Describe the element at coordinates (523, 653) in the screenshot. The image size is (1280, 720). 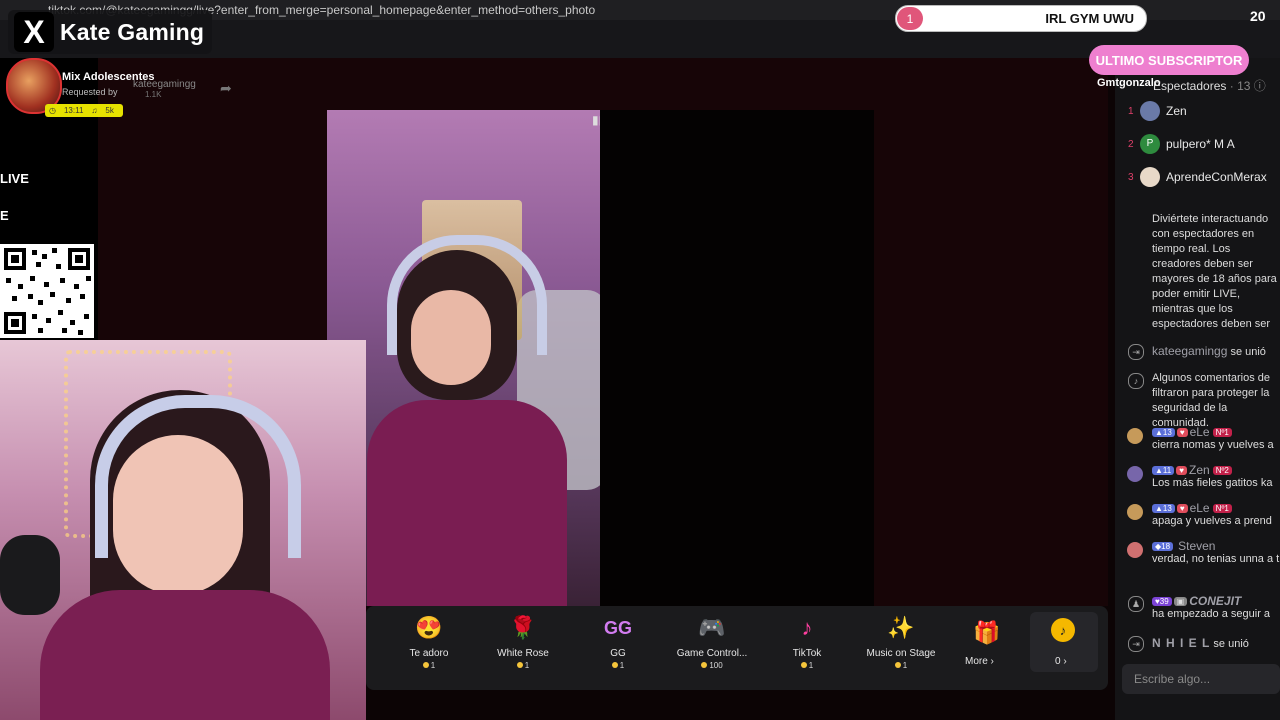
I see `gift-name: White Rose` at that location.